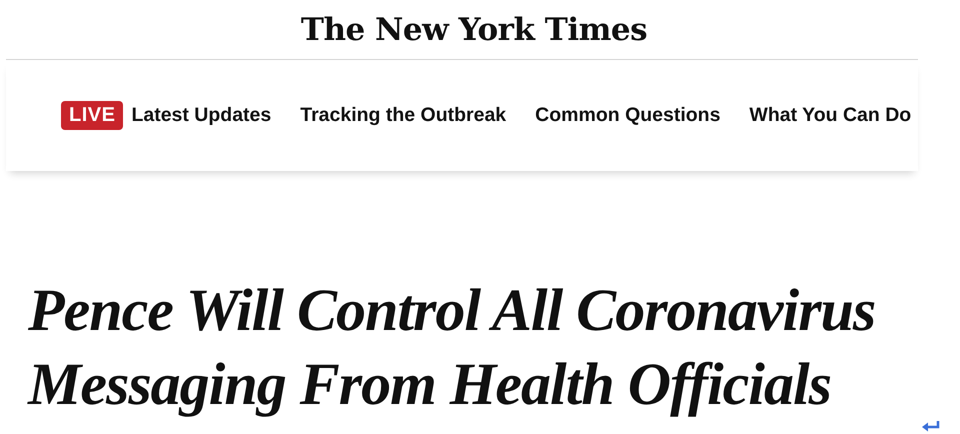 This screenshot has height=434, width=960. What do you see at coordinates (474, 30) in the screenshot?
I see `newspaper-logo: The New York Times` at bounding box center [474, 30].